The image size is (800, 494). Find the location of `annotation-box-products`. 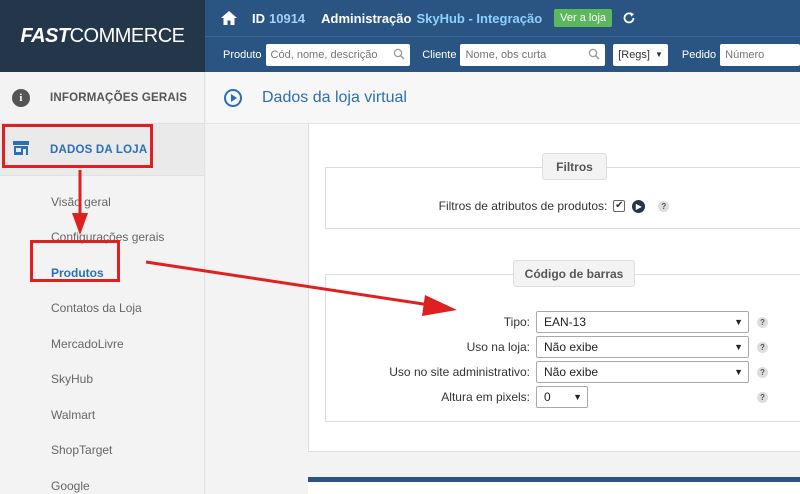

annotation-box-products is located at coordinates (75, 261).